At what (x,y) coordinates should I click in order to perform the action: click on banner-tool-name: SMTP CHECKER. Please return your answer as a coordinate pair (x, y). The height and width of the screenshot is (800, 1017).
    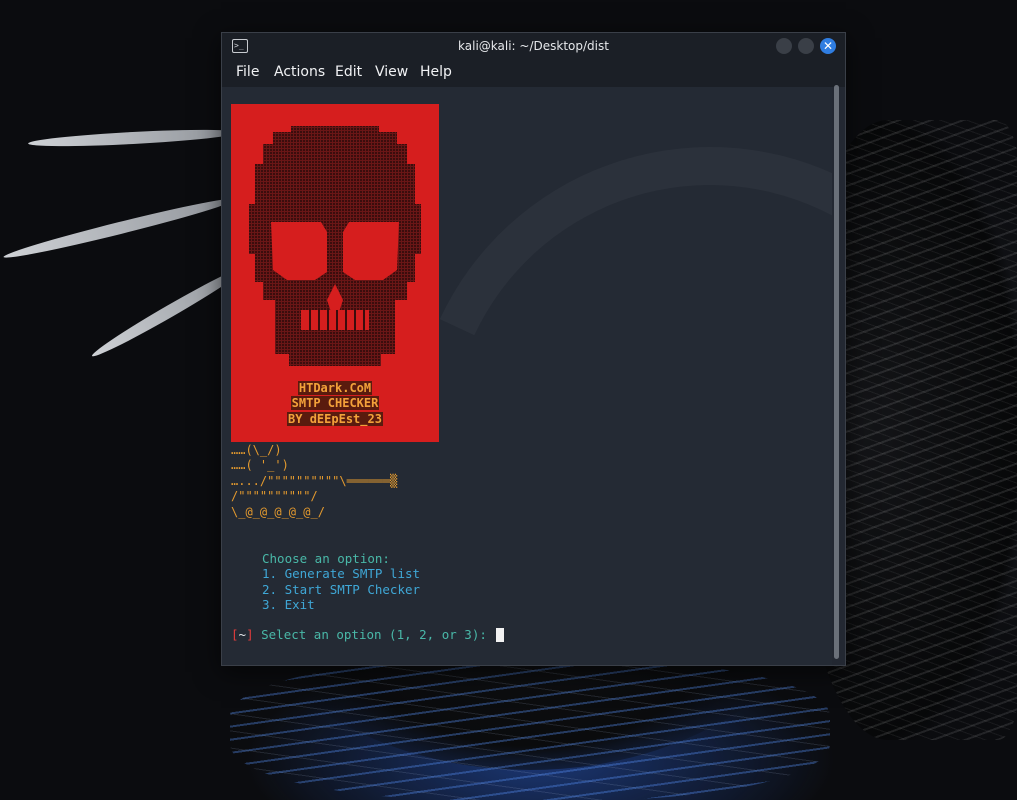
    Looking at the image, I should click on (335, 403).